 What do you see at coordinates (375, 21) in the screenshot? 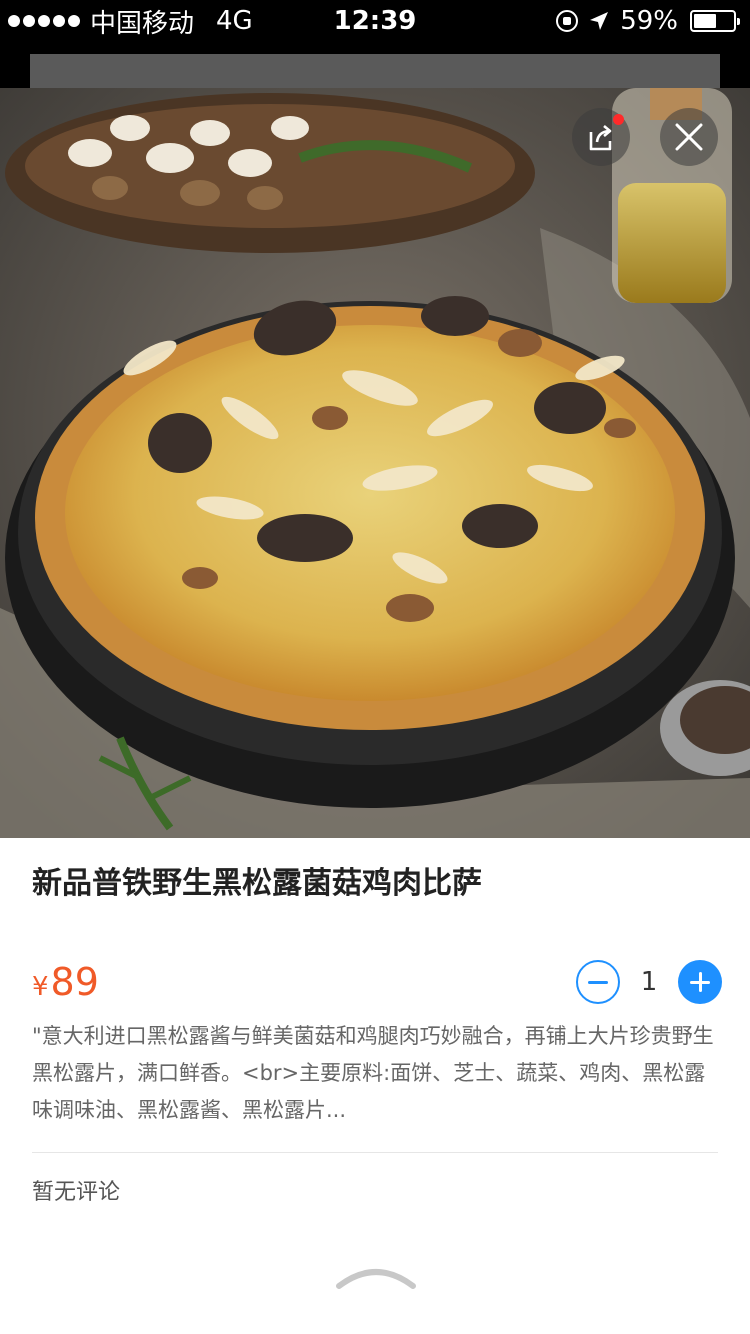
I see `status-bar: 中国移动 4G 12:39 59%` at bounding box center [375, 21].